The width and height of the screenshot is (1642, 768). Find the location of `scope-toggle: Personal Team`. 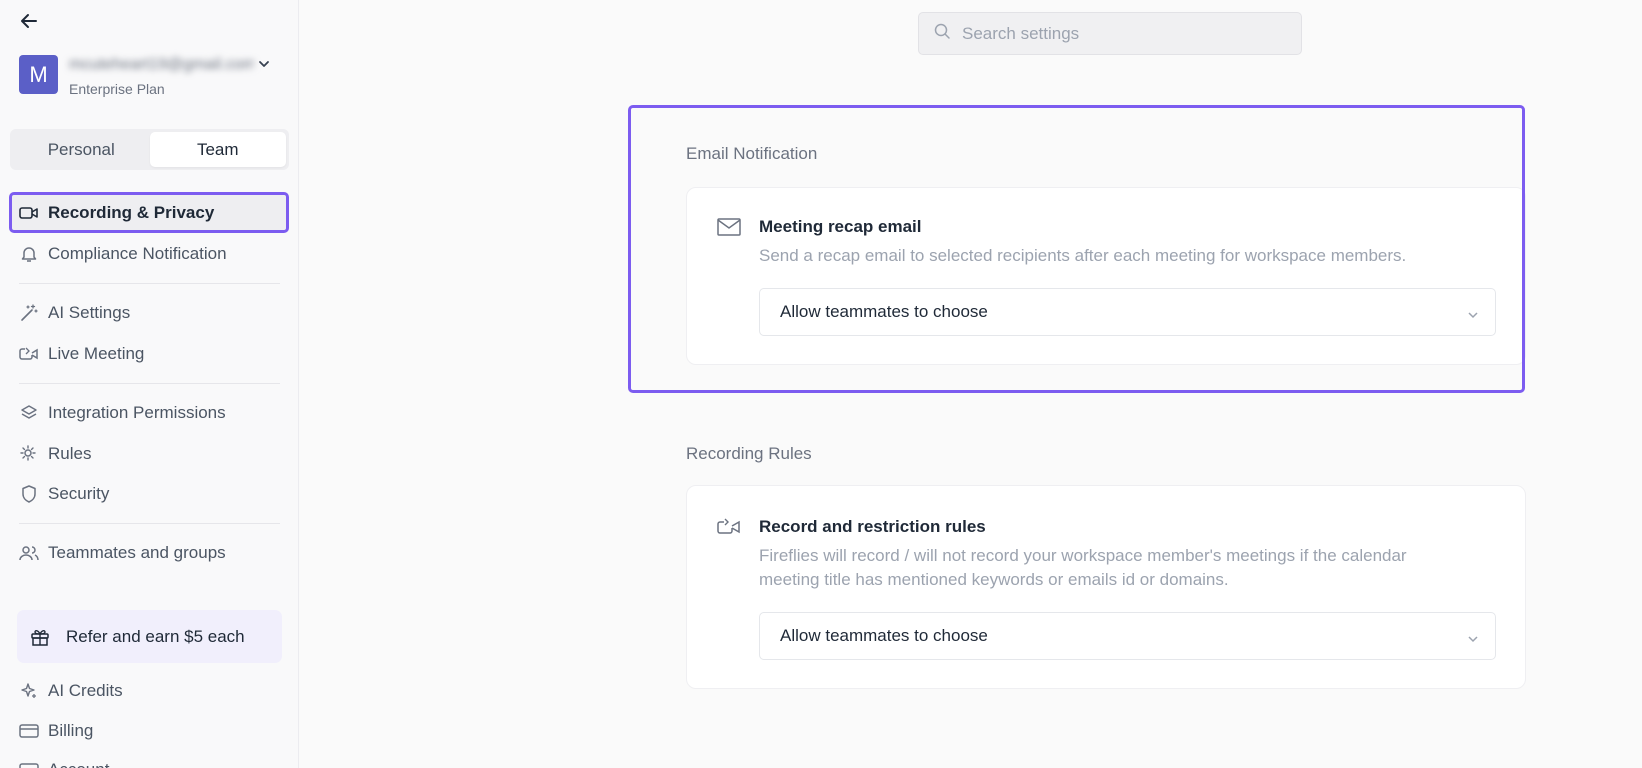

scope-toggle: Personal Team is located at coordinates (149, 149).